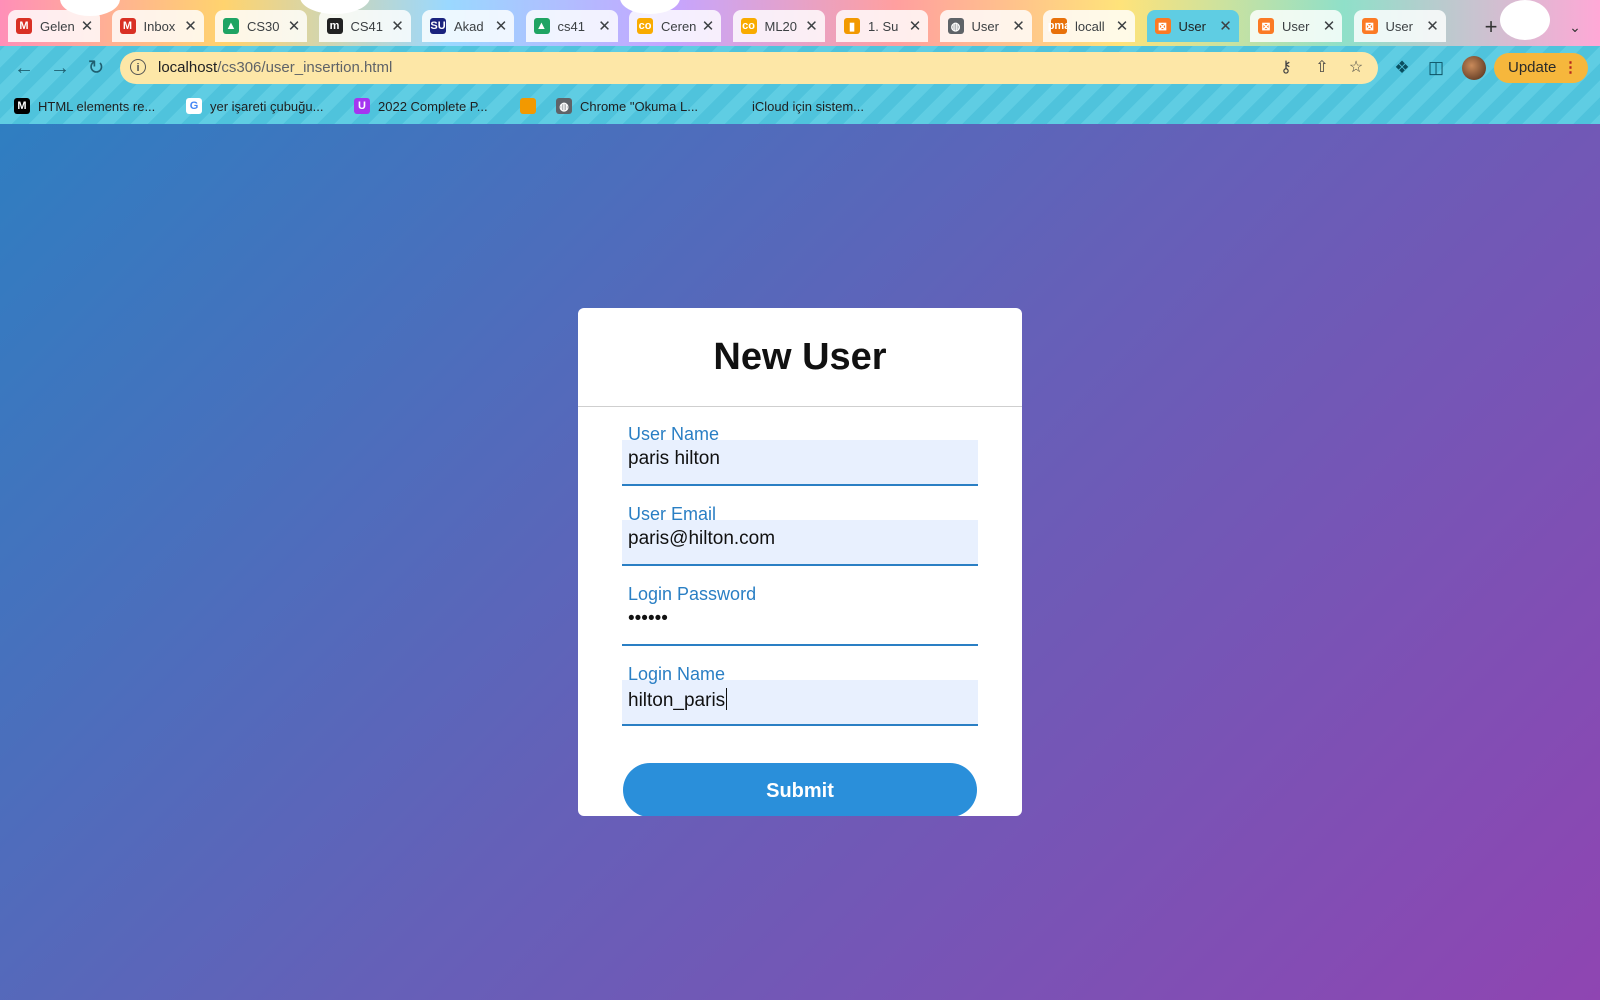 The image size is (1600, 1000). I want to click on text-caret, so click(727, 699).